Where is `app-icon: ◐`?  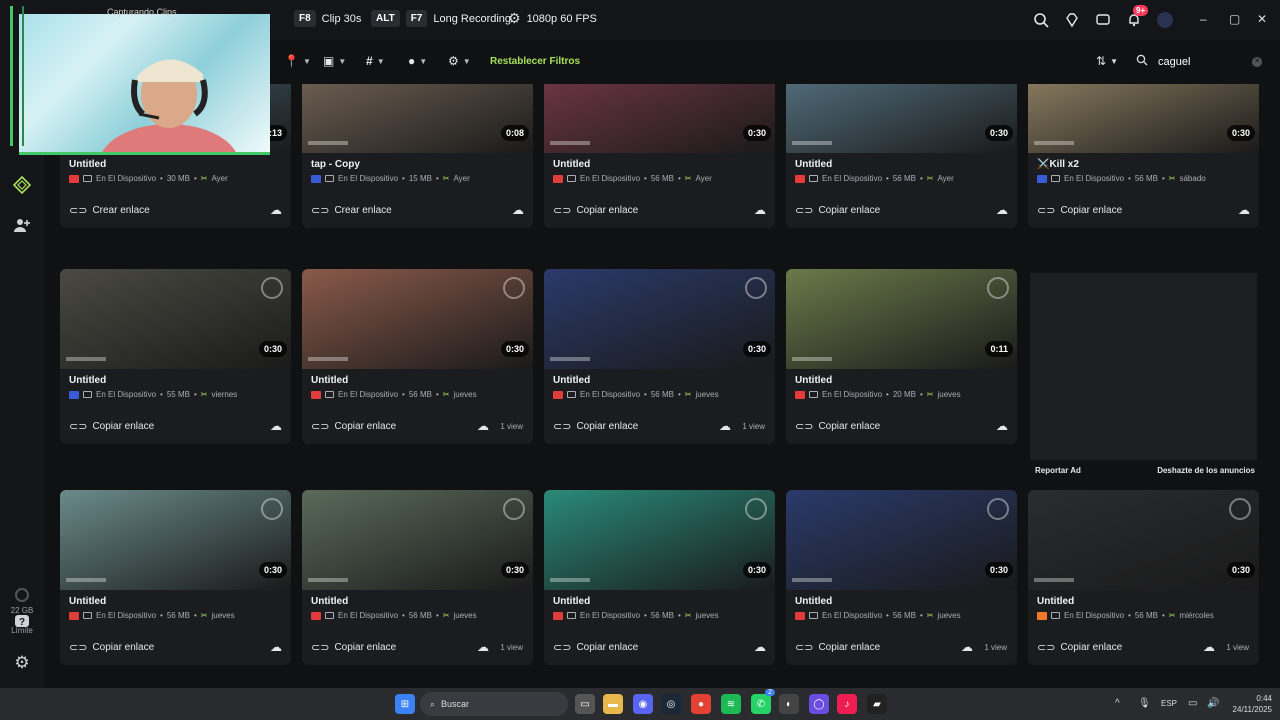
app-icon: ◐ is located at coordinates (789, 704).